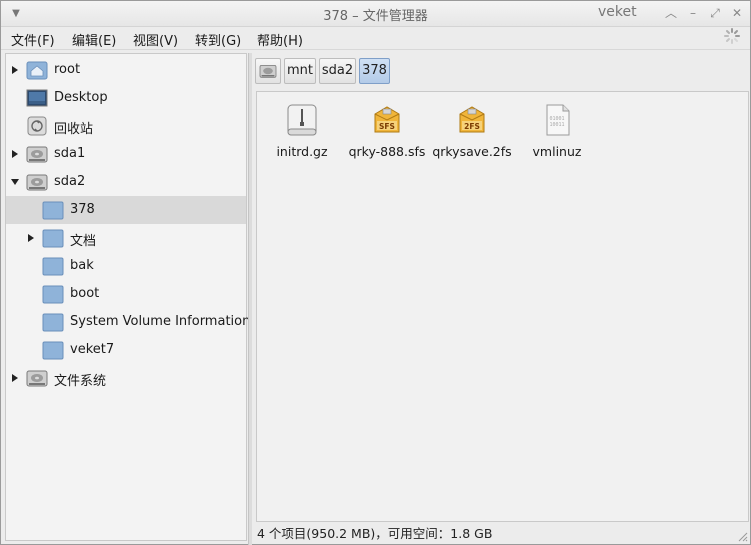 Image resolution: width=751 pixels, height=545 pixels. I want to click on file-item-qrkysave-2fs: 2FS qrkysave.2fs, so click(472, 131).